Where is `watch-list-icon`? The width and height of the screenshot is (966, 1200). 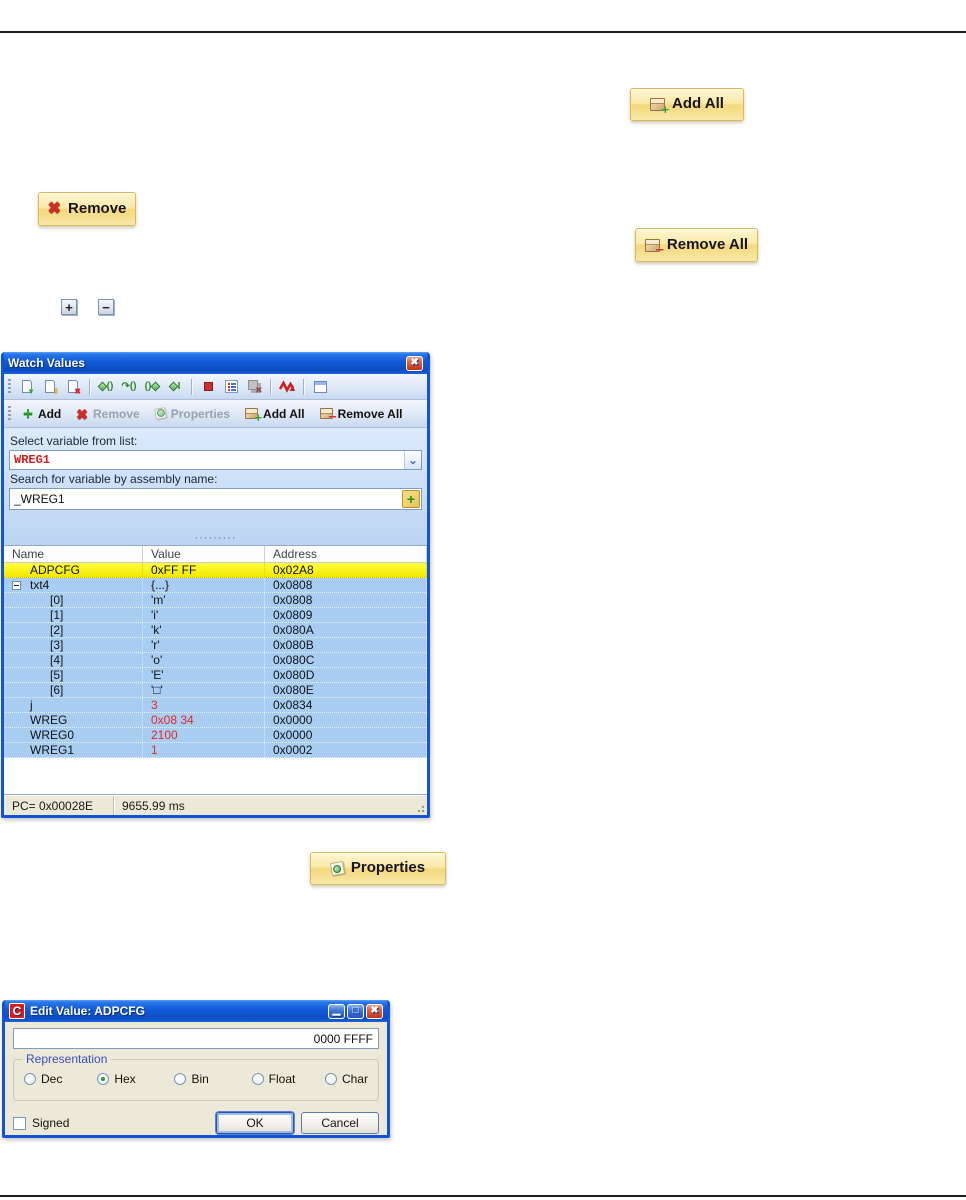 watch-list-icon is located at coordinates (231, 387).